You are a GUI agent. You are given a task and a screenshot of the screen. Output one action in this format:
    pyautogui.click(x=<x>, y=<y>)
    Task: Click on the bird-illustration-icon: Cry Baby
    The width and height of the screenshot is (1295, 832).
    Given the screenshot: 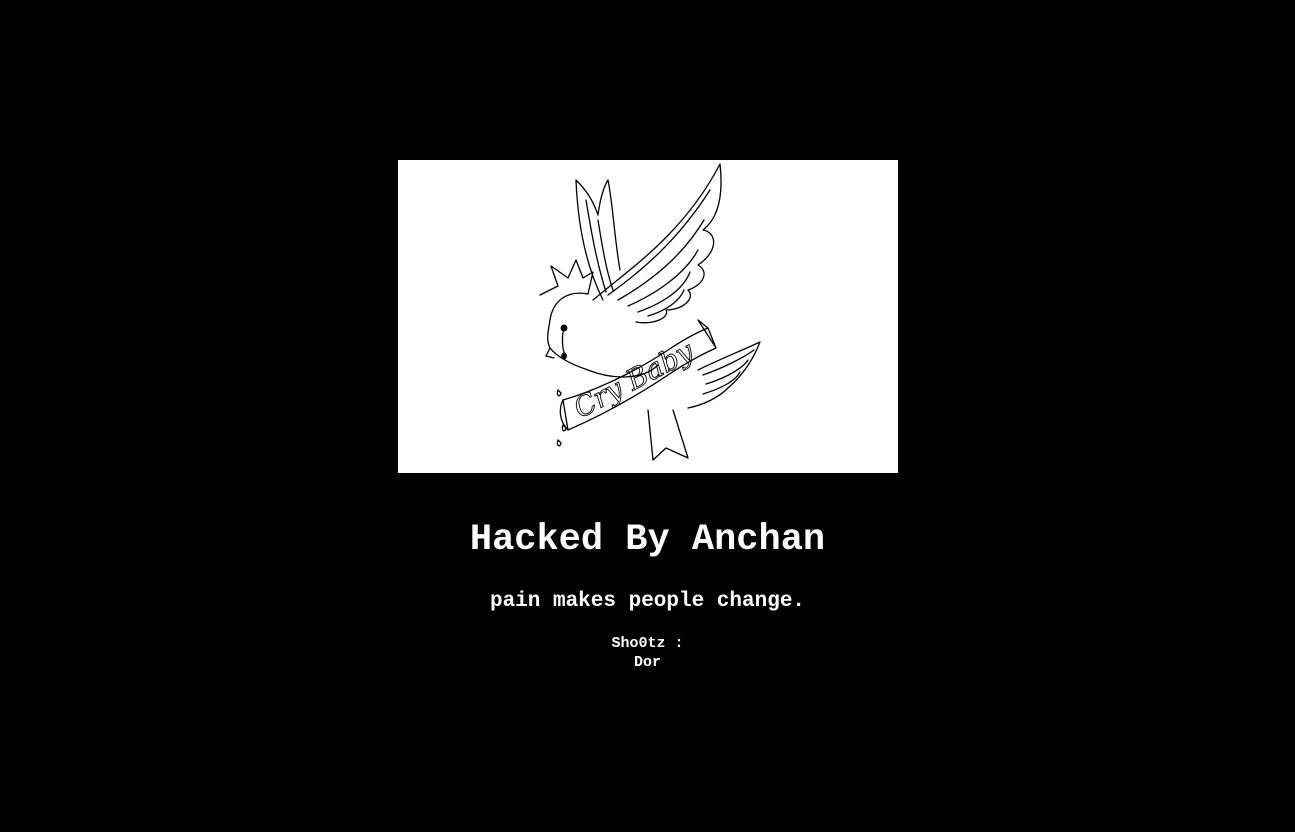 What is the action you would take?
    pyautogui.click(x=648, y=316)
    